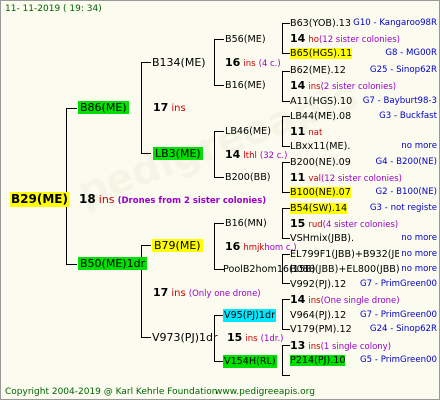  Describe the element at coordinates (233, 62) in the screenshot. I see `g3-0-num: 16` at that location.